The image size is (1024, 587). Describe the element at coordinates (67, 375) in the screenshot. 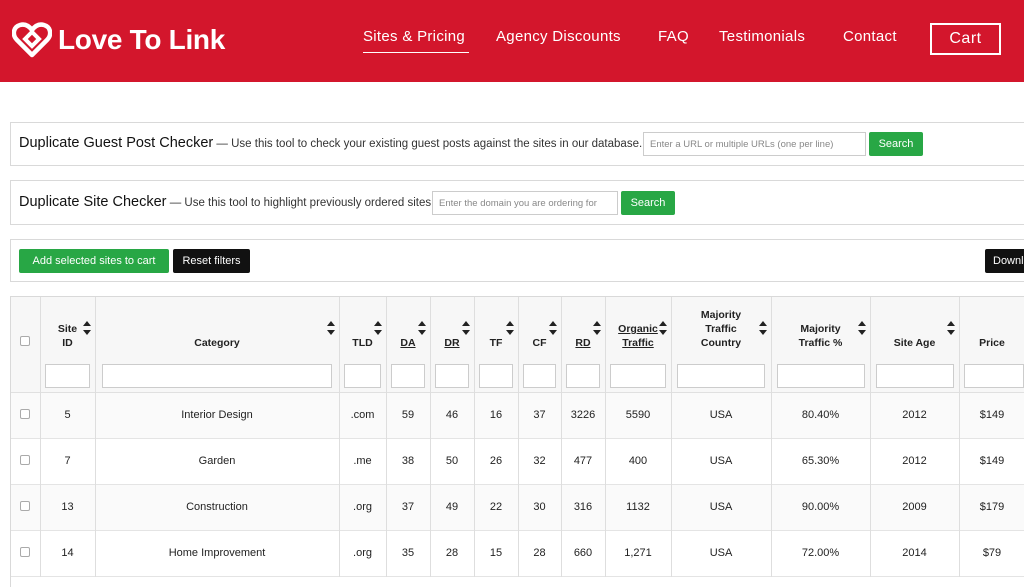

I see `filter-input-site-id` at that location.